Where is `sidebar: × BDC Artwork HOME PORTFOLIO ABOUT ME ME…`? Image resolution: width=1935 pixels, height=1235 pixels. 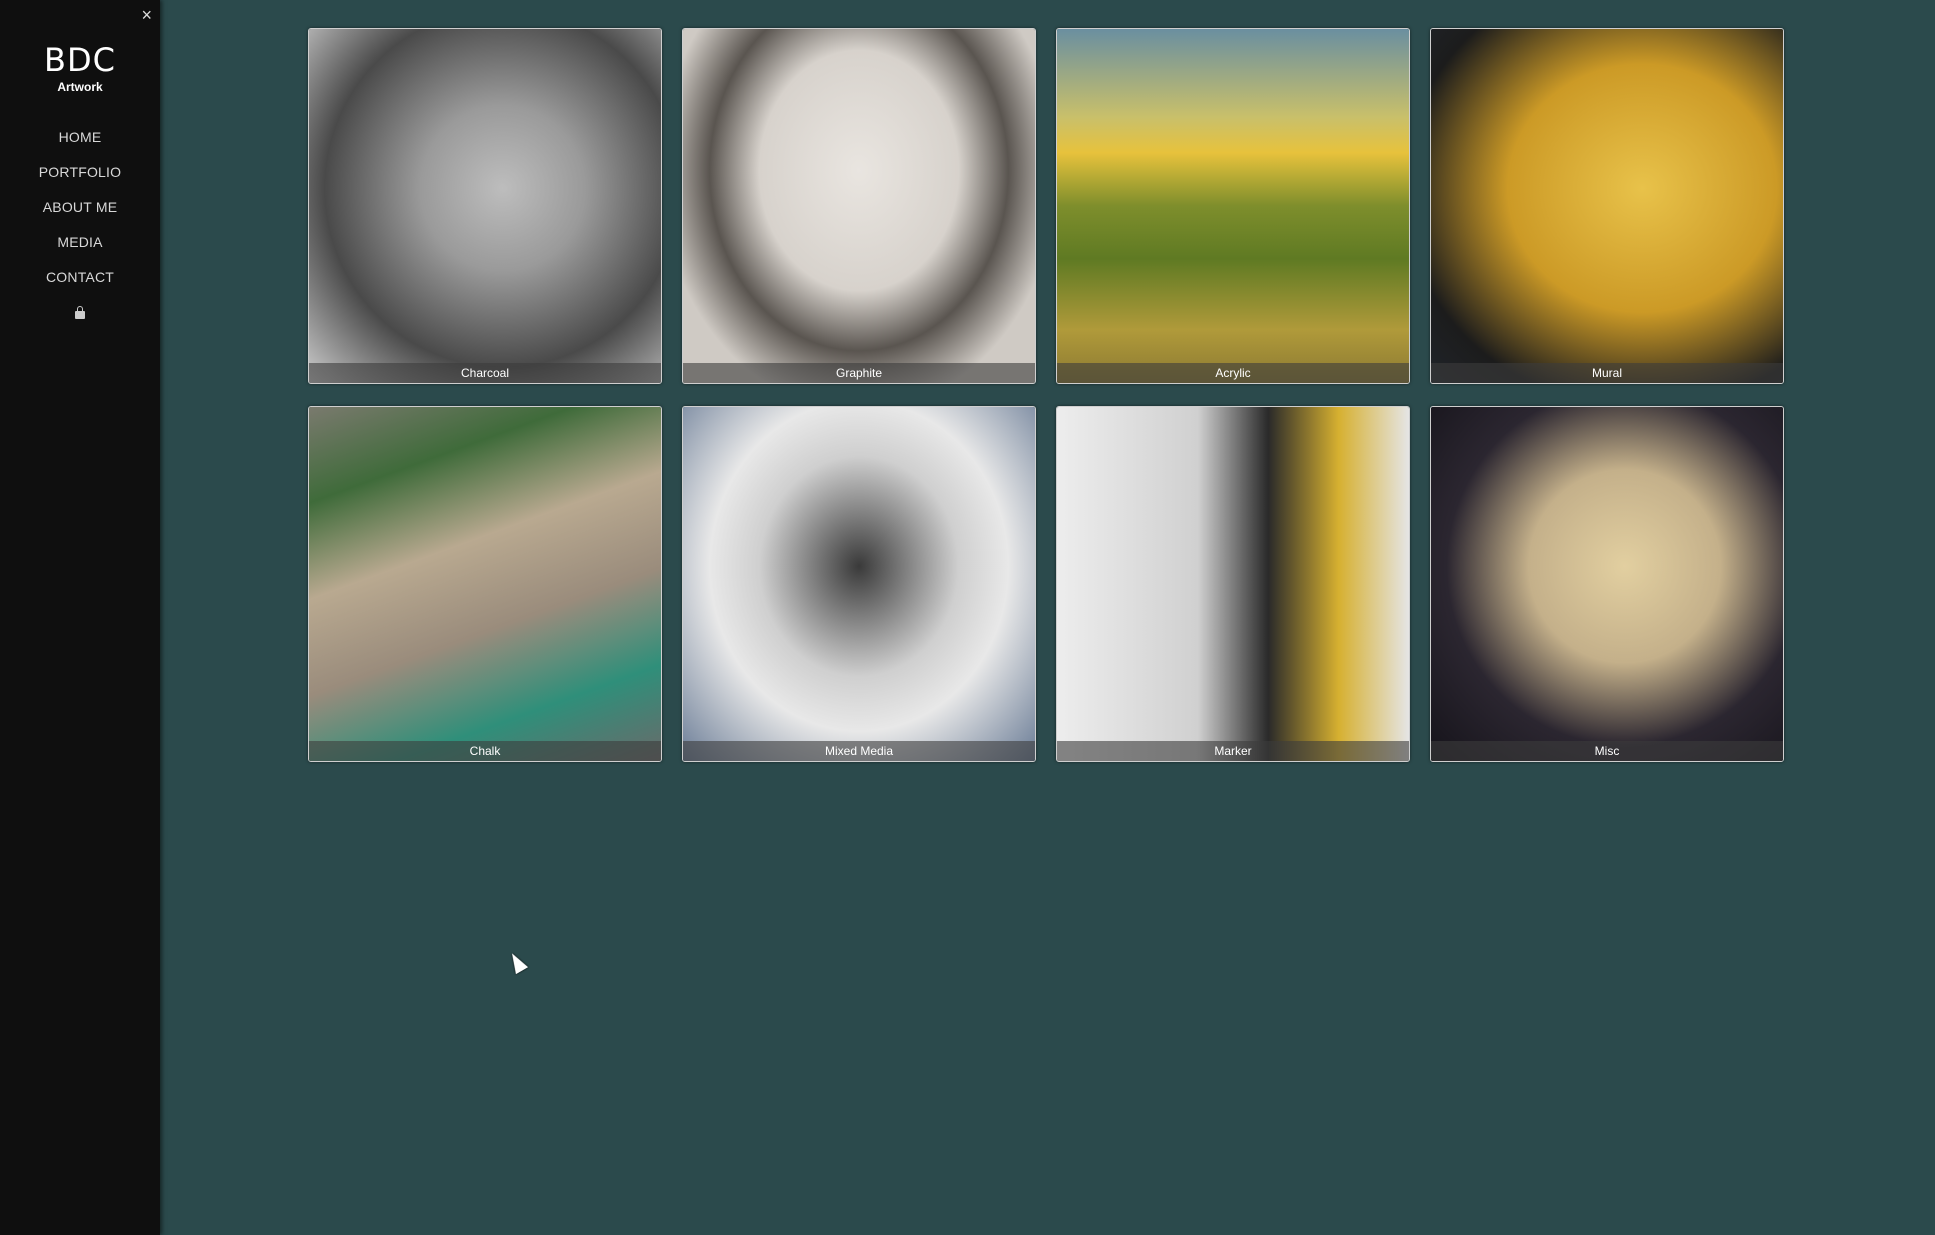 sidebar: × BDC Artwork HOME PORTFOLIO ABOUT ME ME… is located at coordinates (80, 617).